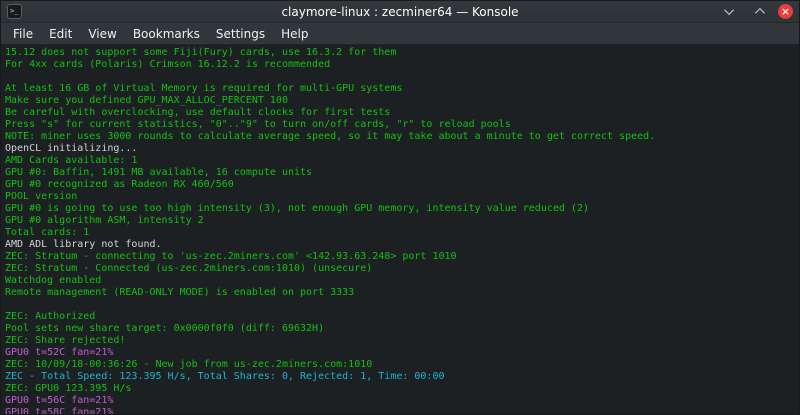 This screenshot has width=800, height=415. I want to click on terminal-prompt-glyph: >_, so click(14, 11).